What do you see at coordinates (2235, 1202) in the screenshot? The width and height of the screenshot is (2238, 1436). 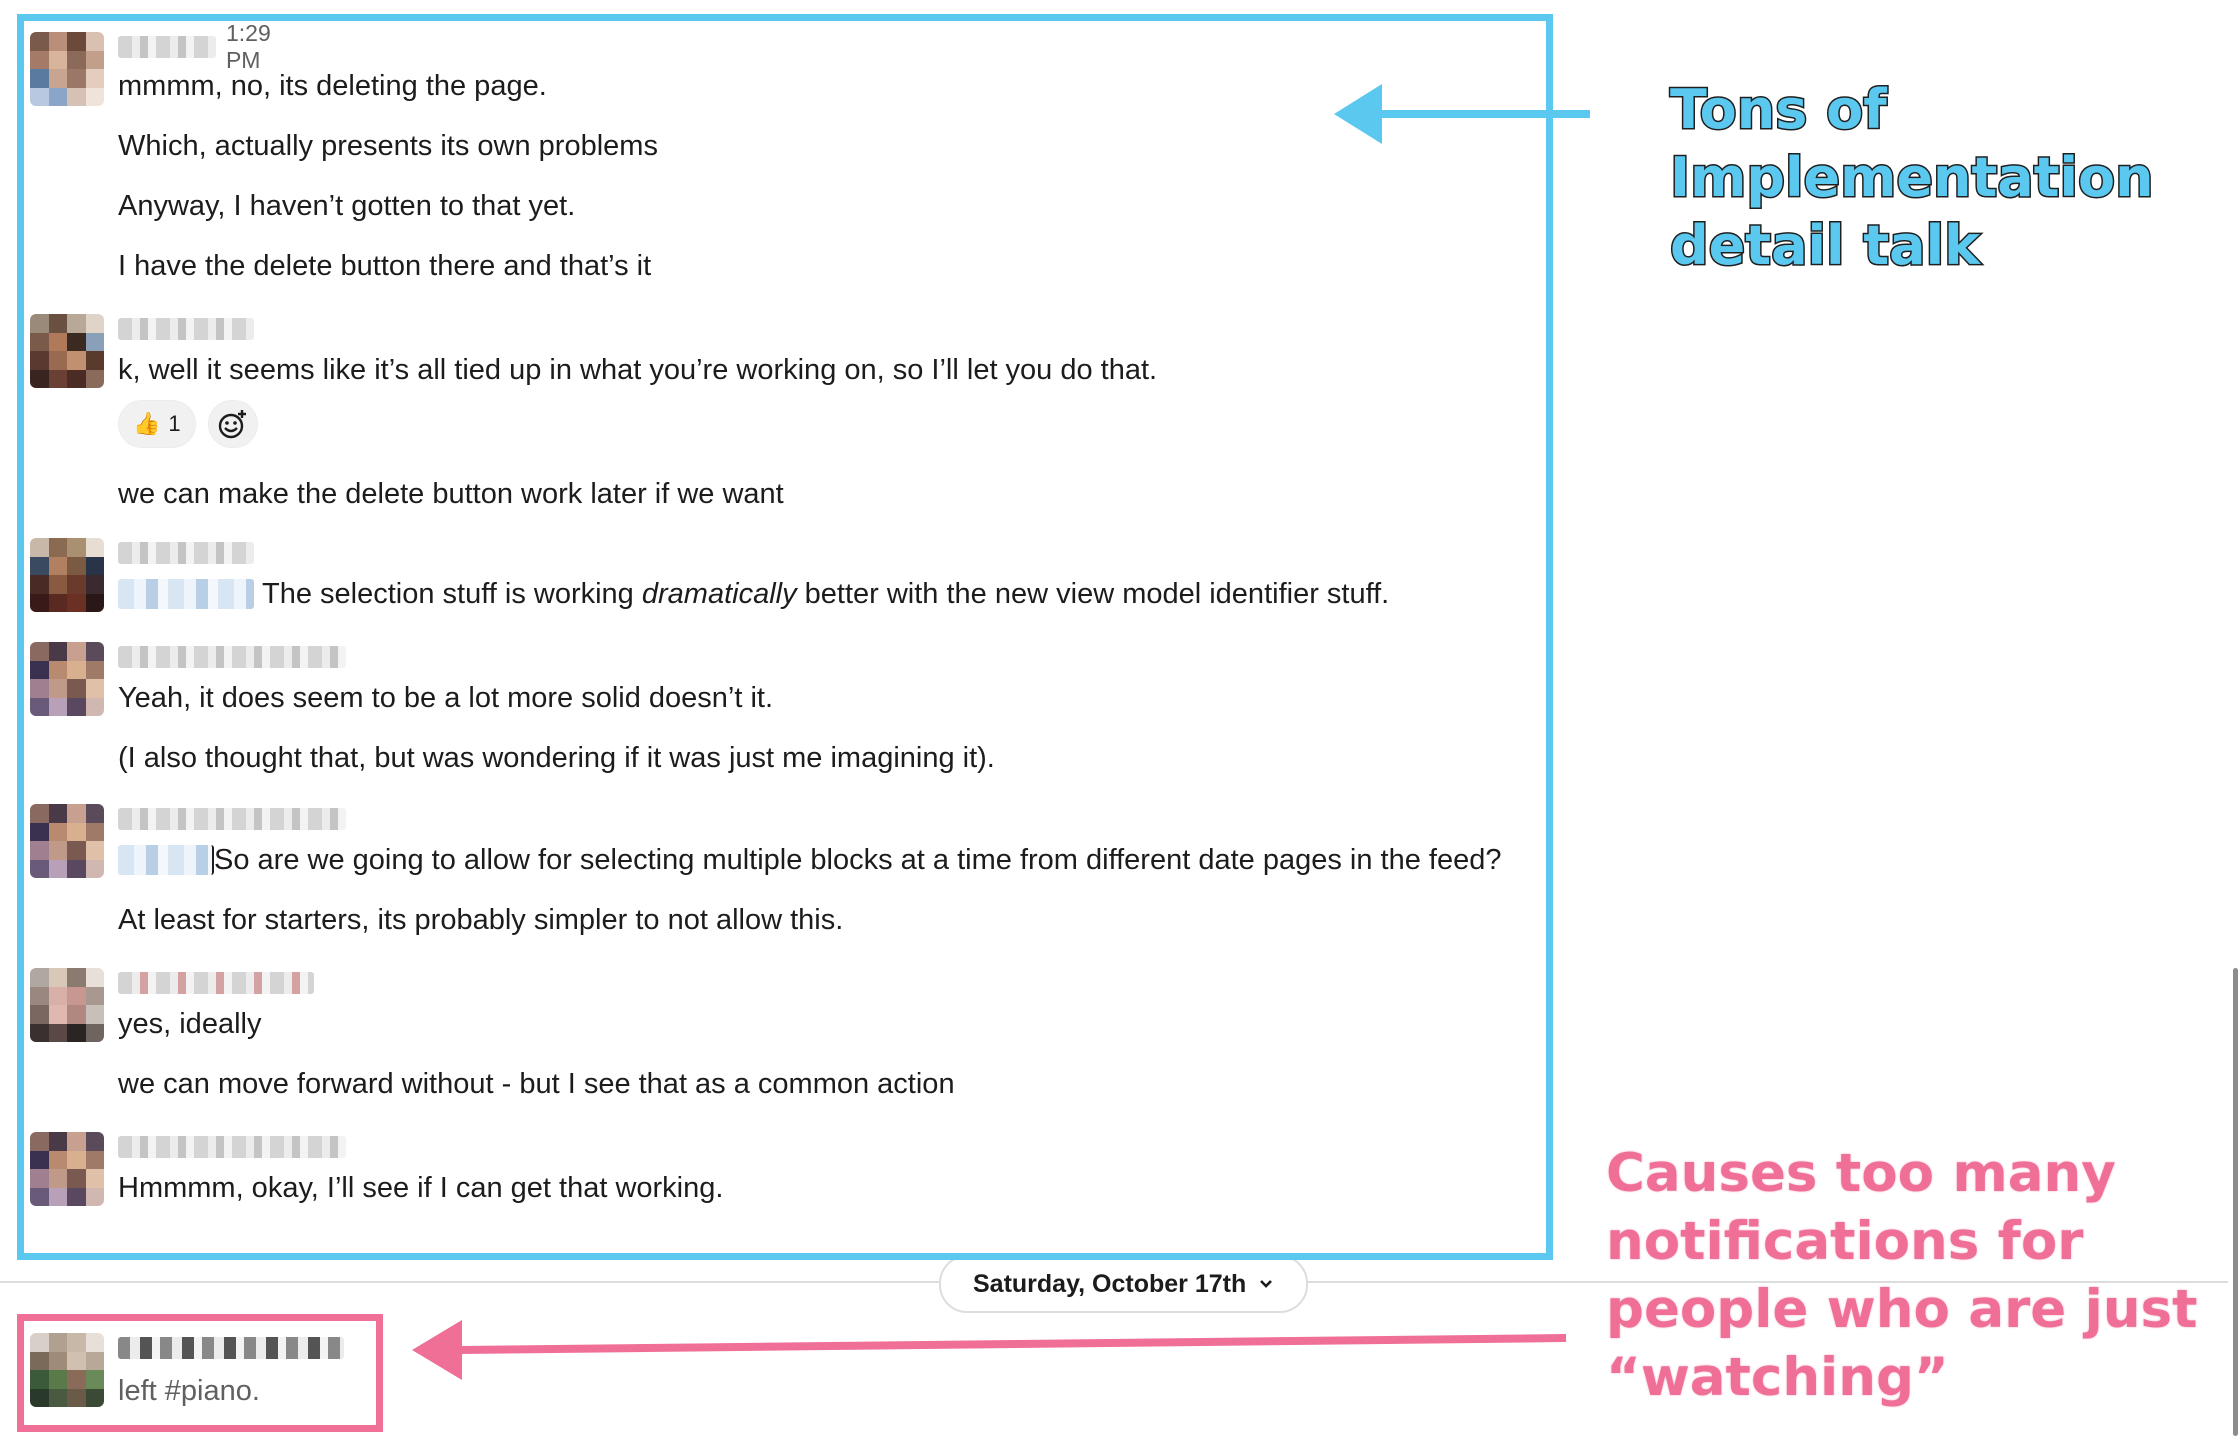 I see `scrollbar` at bounding box center [2235, 1202].